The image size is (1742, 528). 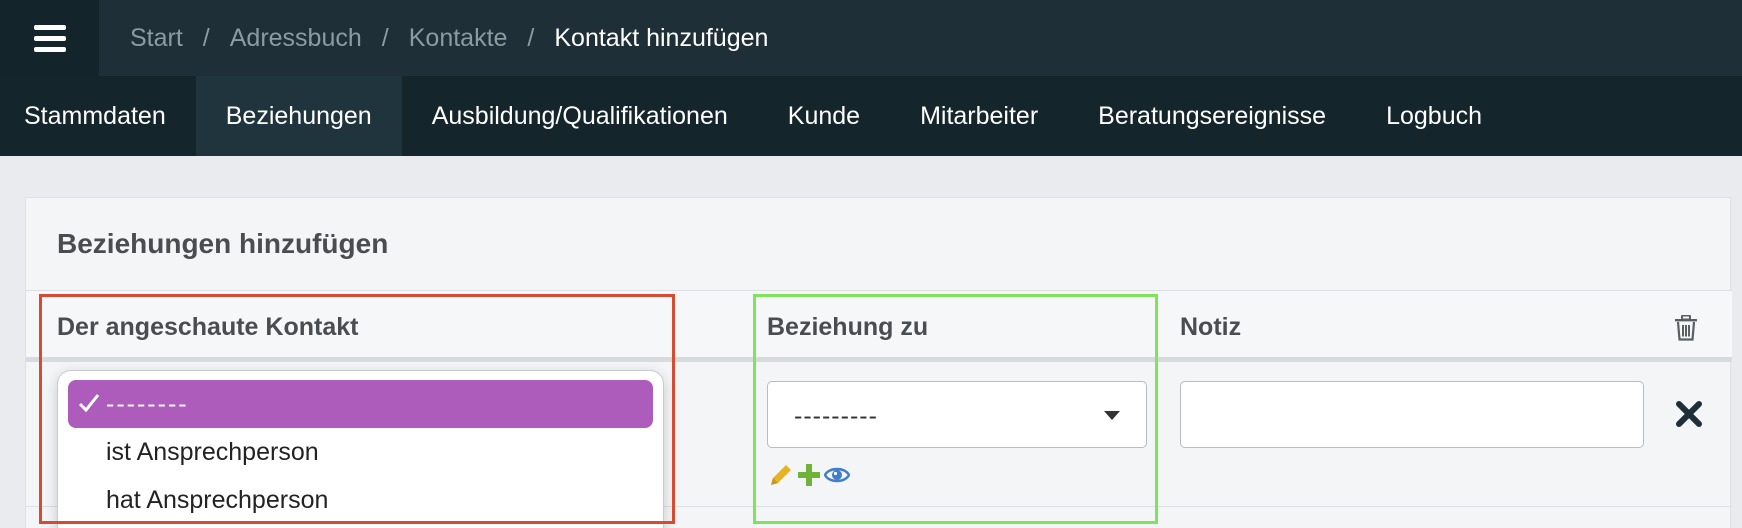 I want to click on breadcrumb-kontakte: Kontakte, so click(x=458, y=38).